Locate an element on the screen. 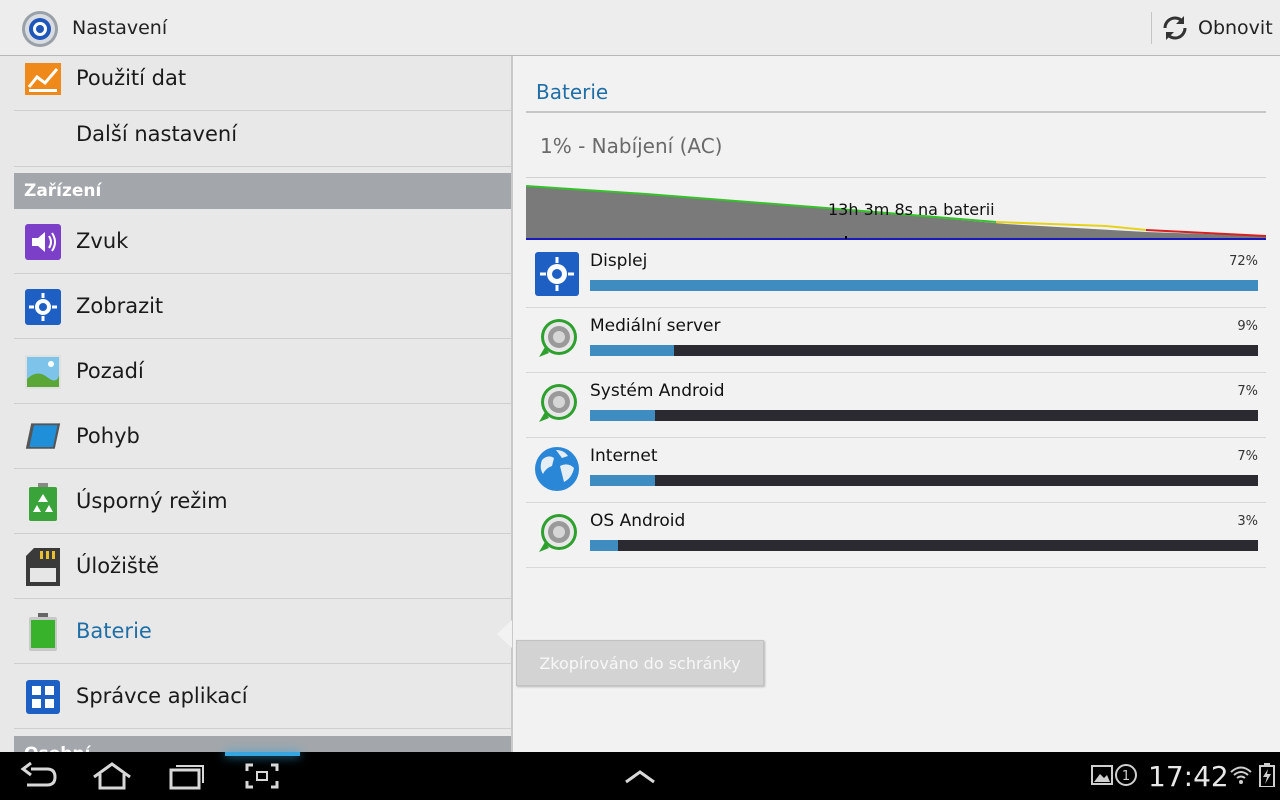  settings-gear-icon is located at coordinates (40, 29).